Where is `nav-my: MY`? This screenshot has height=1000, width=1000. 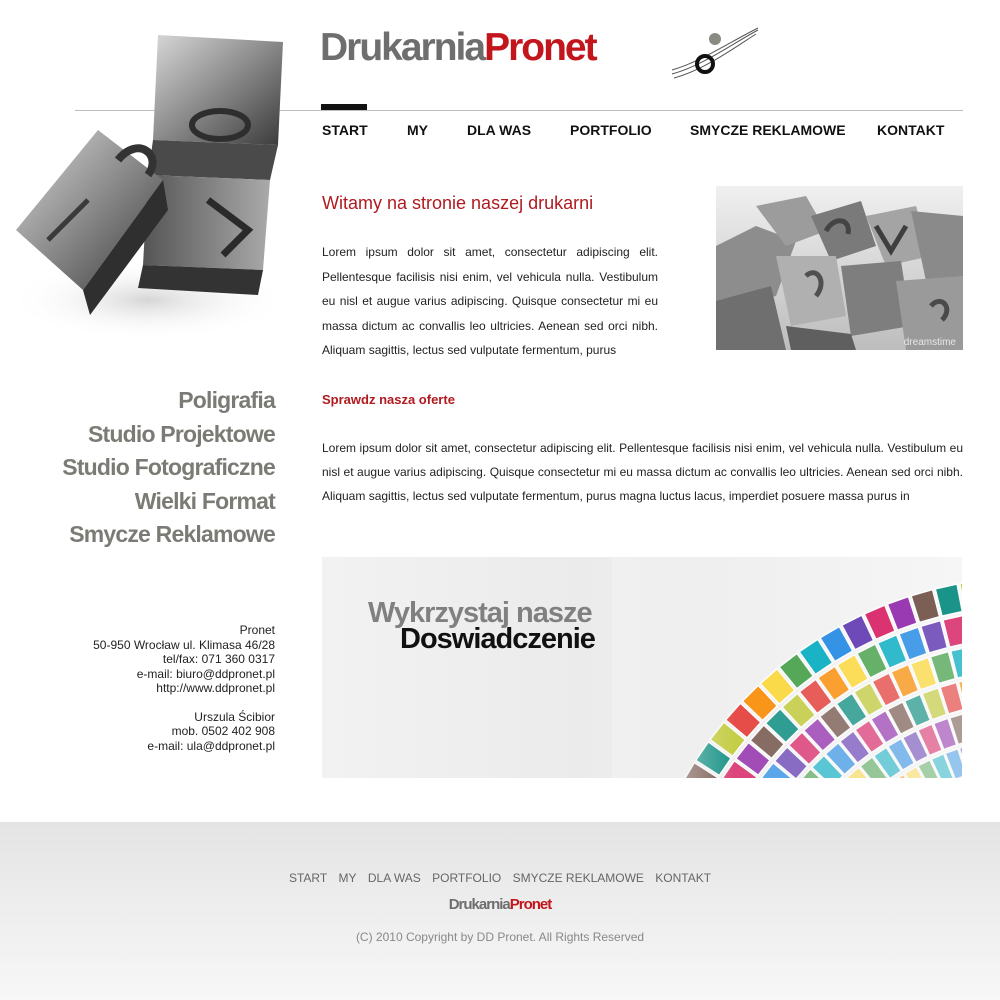 nav-my: MY is located at coordinates (417, 130).